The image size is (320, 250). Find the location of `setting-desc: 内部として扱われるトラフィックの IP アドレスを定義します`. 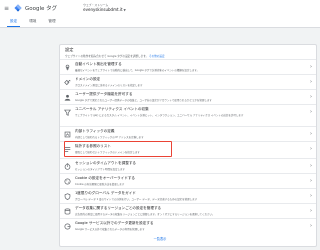

setting-desc: 内部として扱われるトラフィックの IP アドレスを定義します is located at coordinates (109, 137).